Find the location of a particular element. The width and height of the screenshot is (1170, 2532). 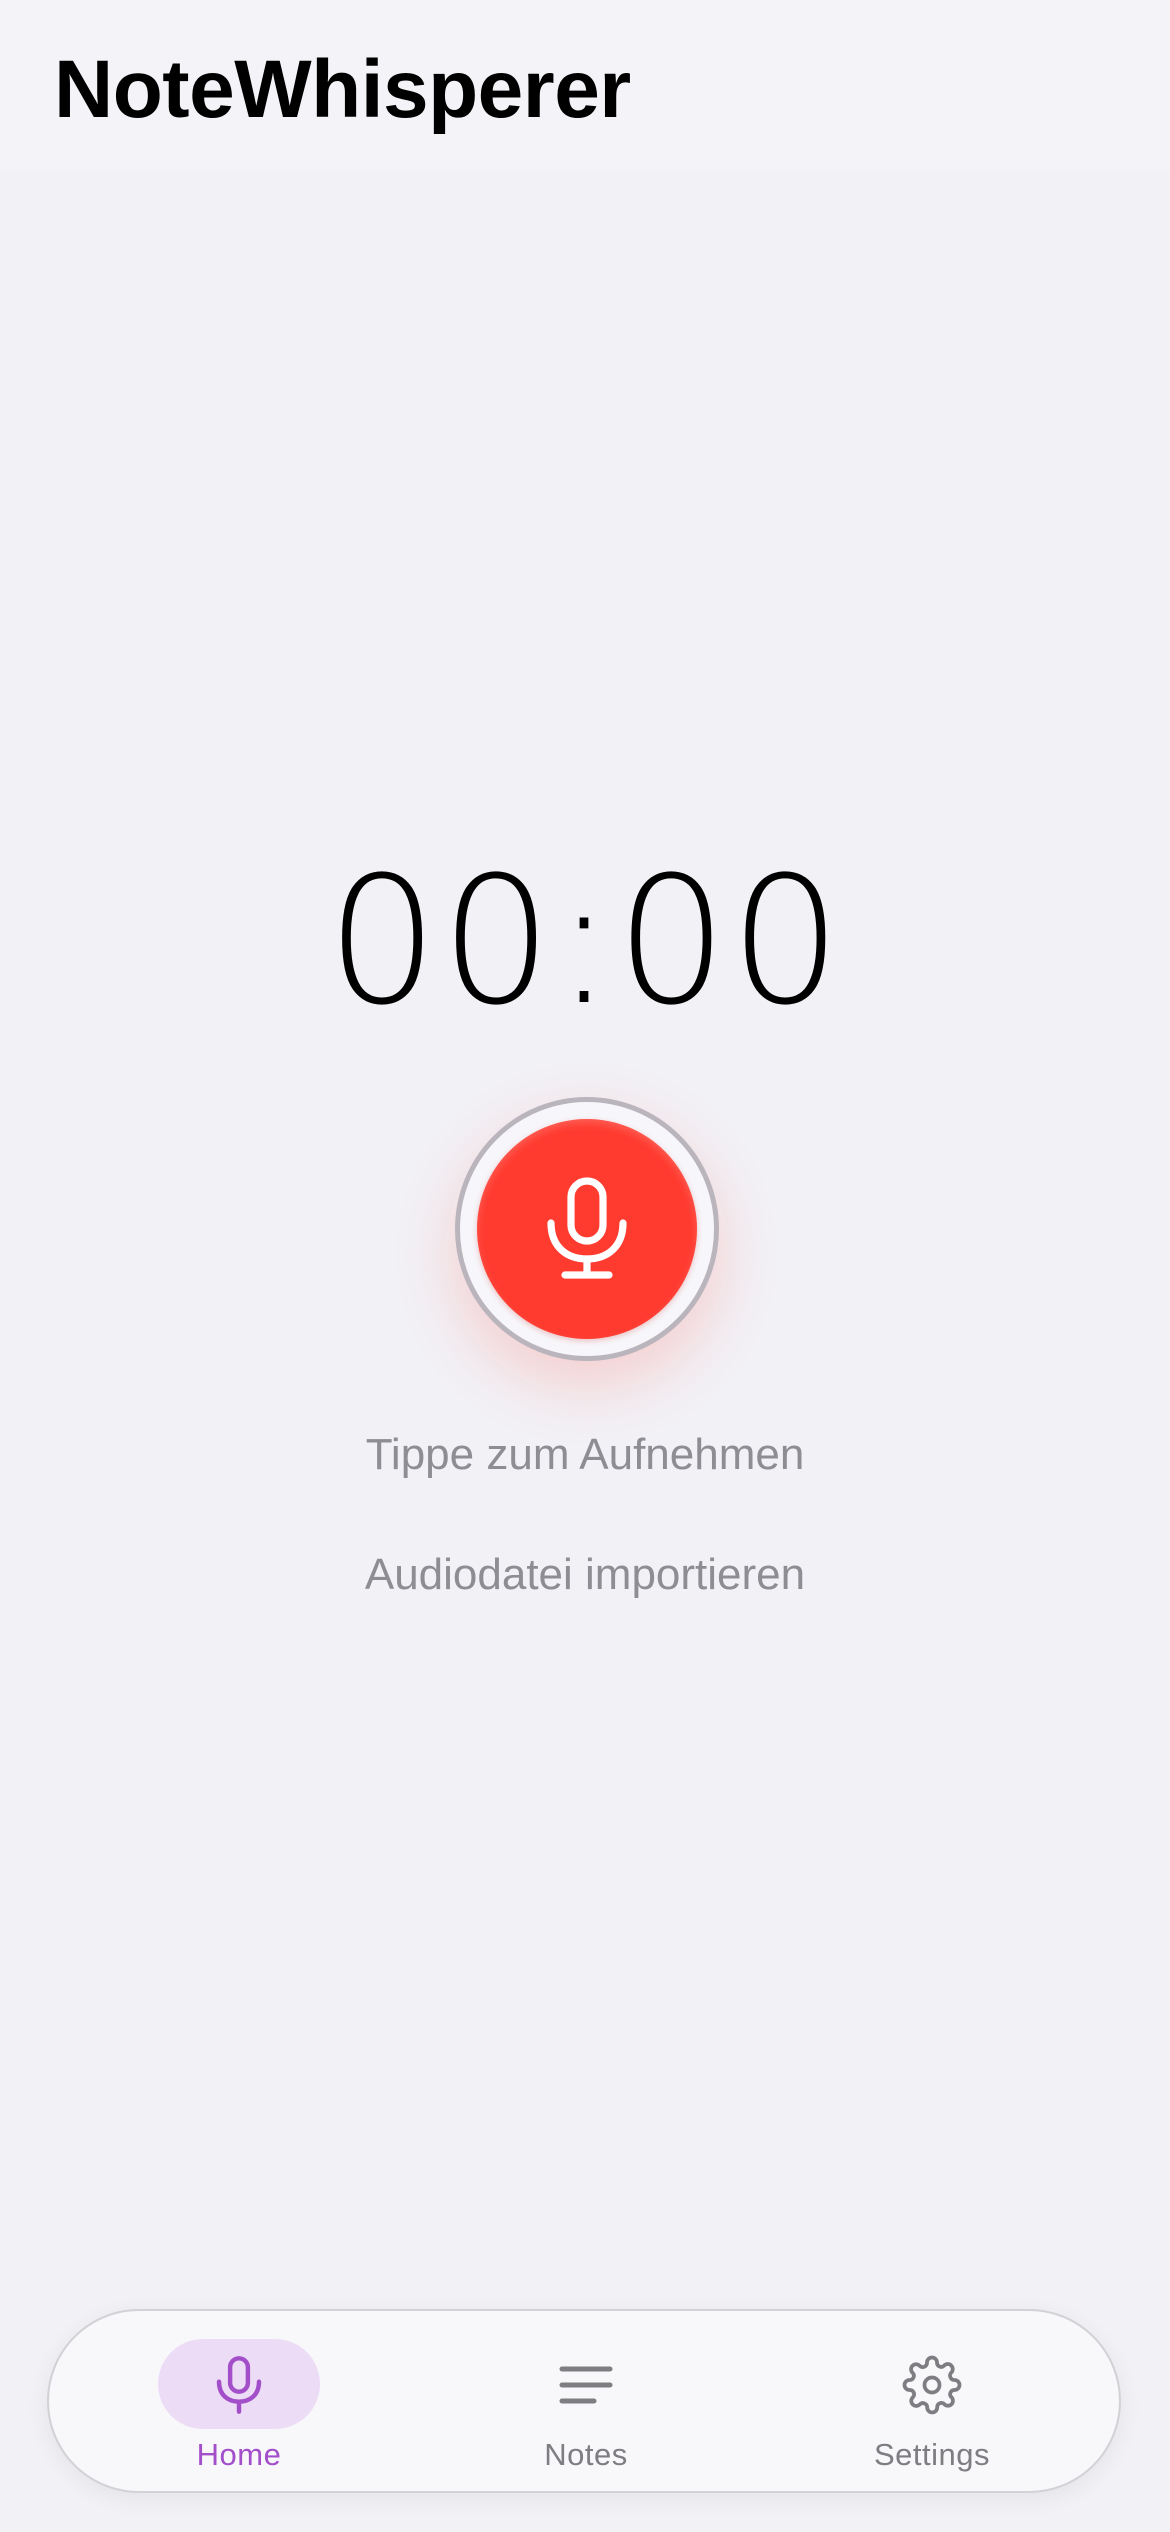

tab-home: Home is located at coordinates (239, 2401).